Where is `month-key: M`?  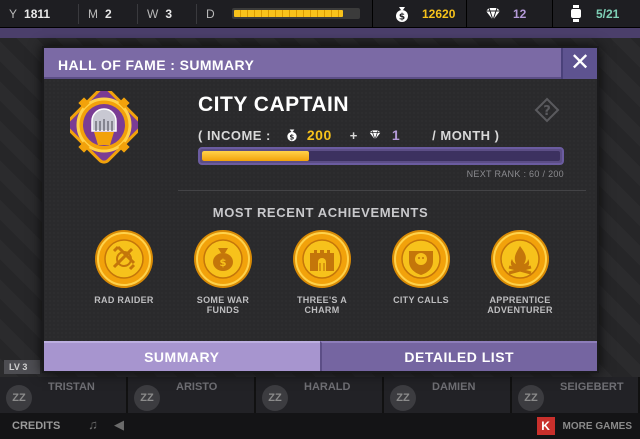 month-key: M is located at coordinates (93, 13).